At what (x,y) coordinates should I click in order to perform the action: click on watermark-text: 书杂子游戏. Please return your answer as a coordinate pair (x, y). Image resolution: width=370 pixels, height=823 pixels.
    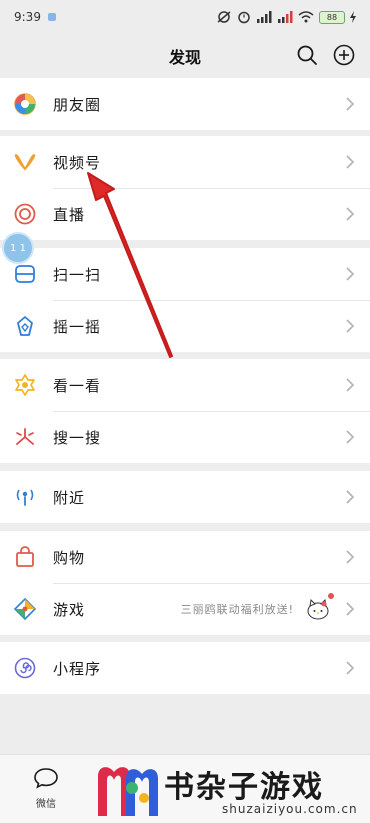
    Looking at the image, I should click on (244, 787).